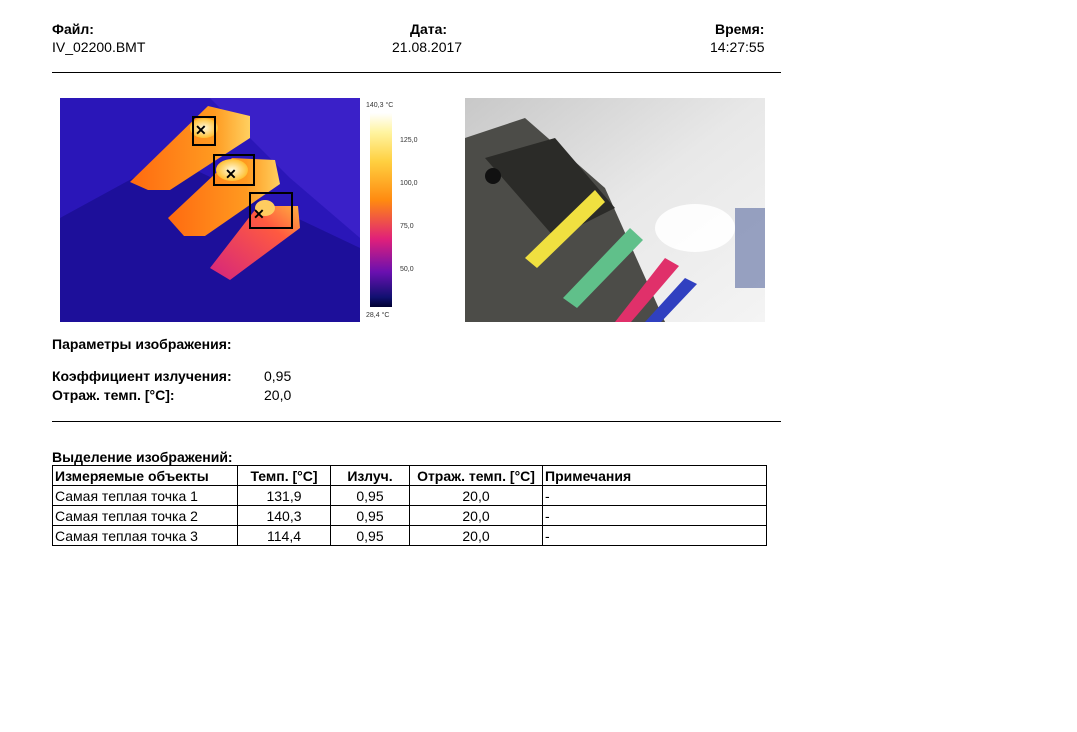 Image resolution: width=1077 pixels, height=732 pixels. I want to click on thermal-image: ✕ ✕ ✕, so click(210, 210).